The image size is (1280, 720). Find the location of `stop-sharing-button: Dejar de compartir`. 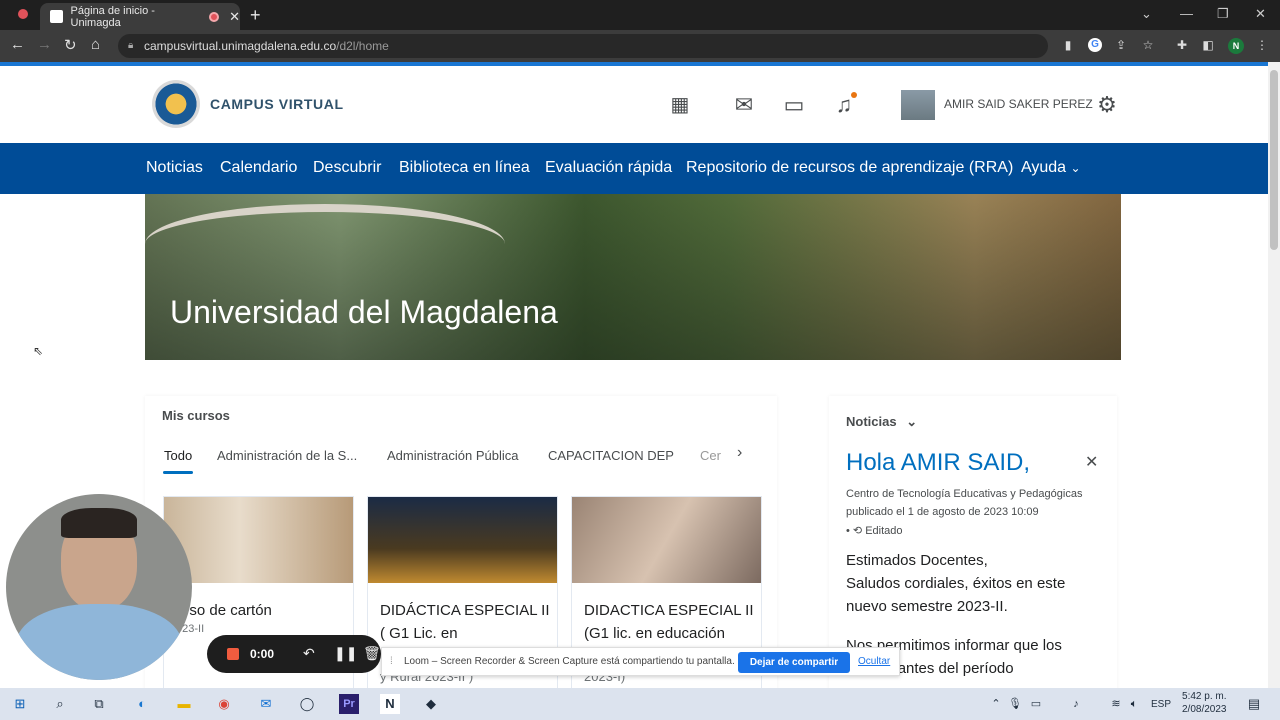

stop-sharing-button: Dejar de compartir is located at coordinates (794, 662).